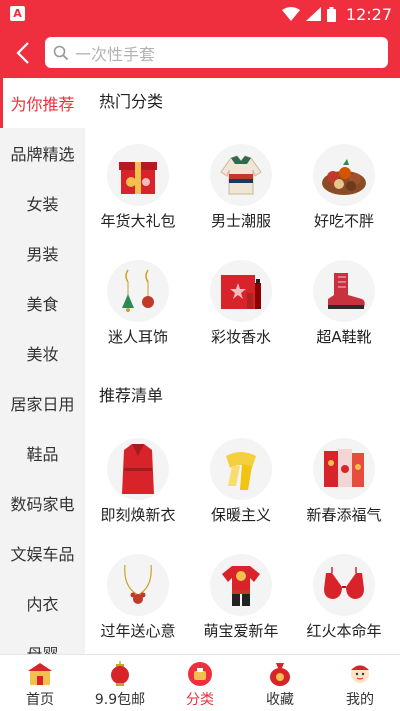 This screenshot has height=711, width=400. What do you see at coordinates (137, 199) in the screenshot?
I see `category-item: 年货大礼包` at bounding box center [137, 199].